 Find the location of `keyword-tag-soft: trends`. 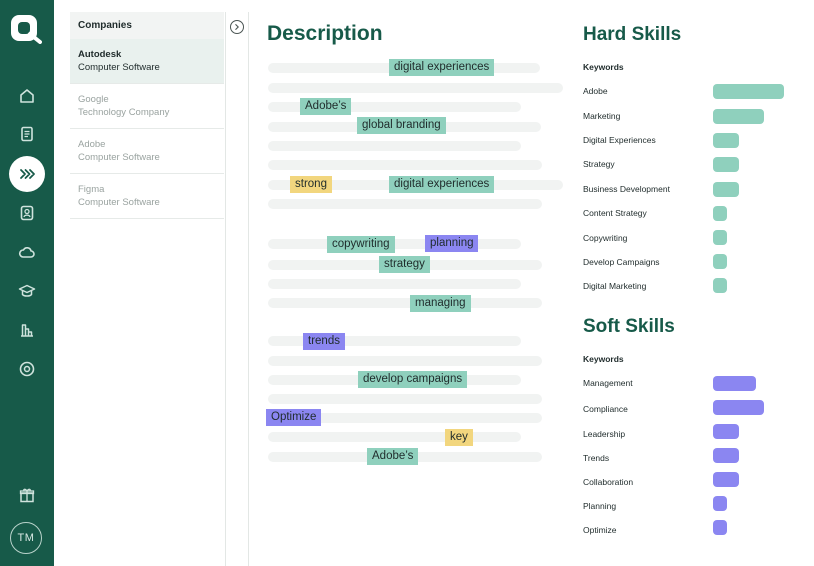

keyword-tag-soft: trends is located at coordinates (324, 341).